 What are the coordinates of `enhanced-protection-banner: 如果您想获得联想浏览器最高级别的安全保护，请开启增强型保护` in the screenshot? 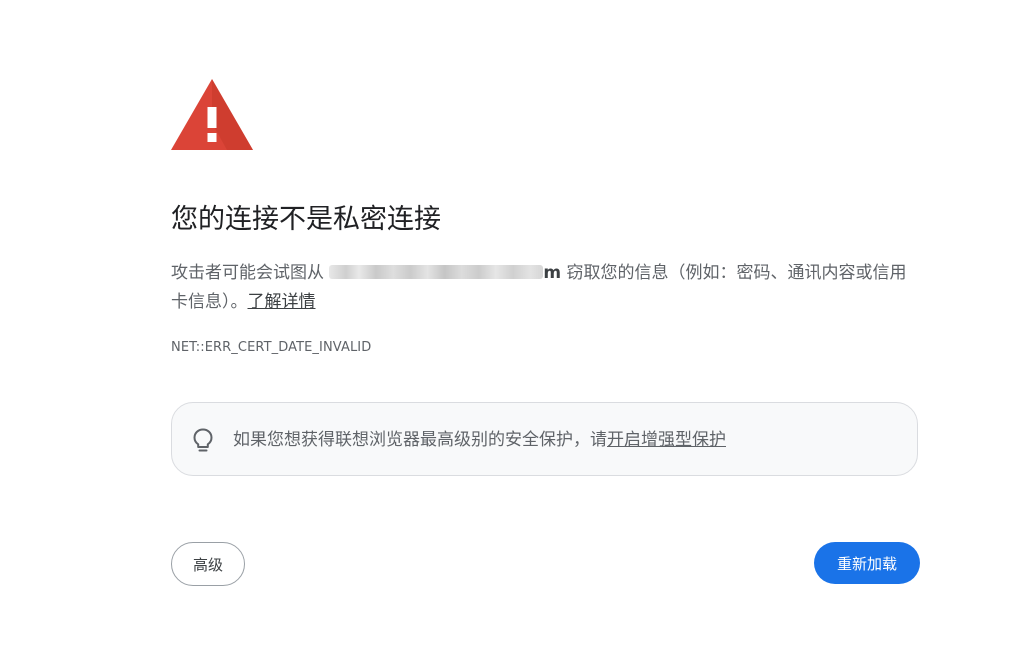 It's located at (544, 439).